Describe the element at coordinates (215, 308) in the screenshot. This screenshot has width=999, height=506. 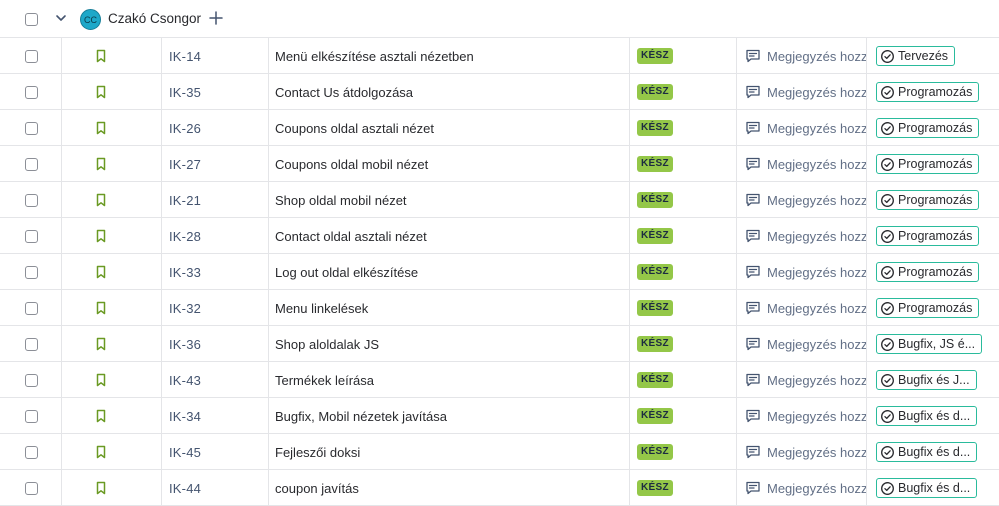
I see `issue-key: IK-32` at that location.